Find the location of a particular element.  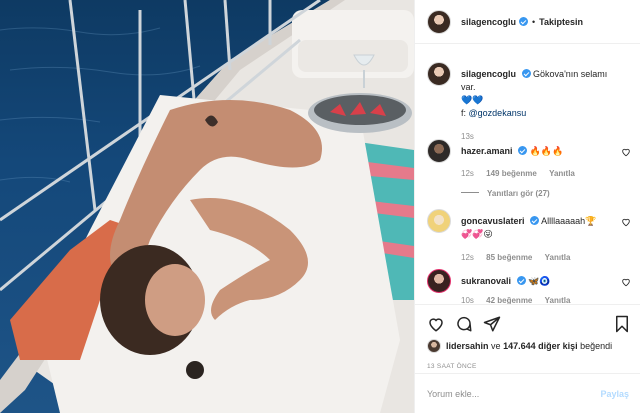

comment-text-block: hazer.amani 🔥🔥🔥 is located at coordinates (541, 151).